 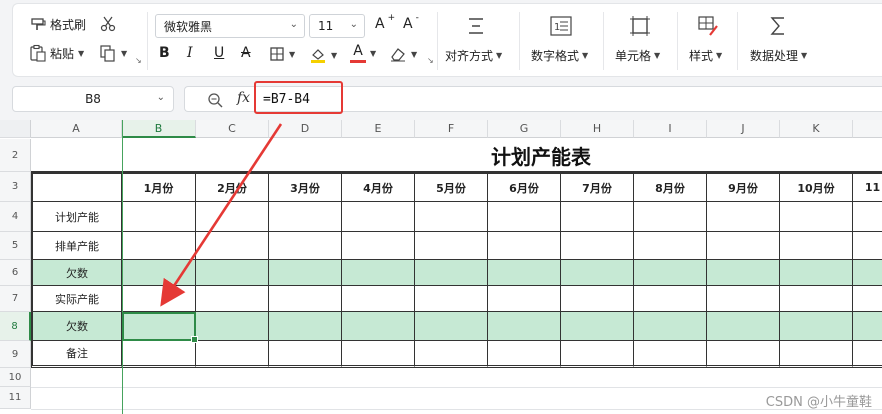 I want to click on row-label-cell: 计划产能, so click(x=76, y=217).